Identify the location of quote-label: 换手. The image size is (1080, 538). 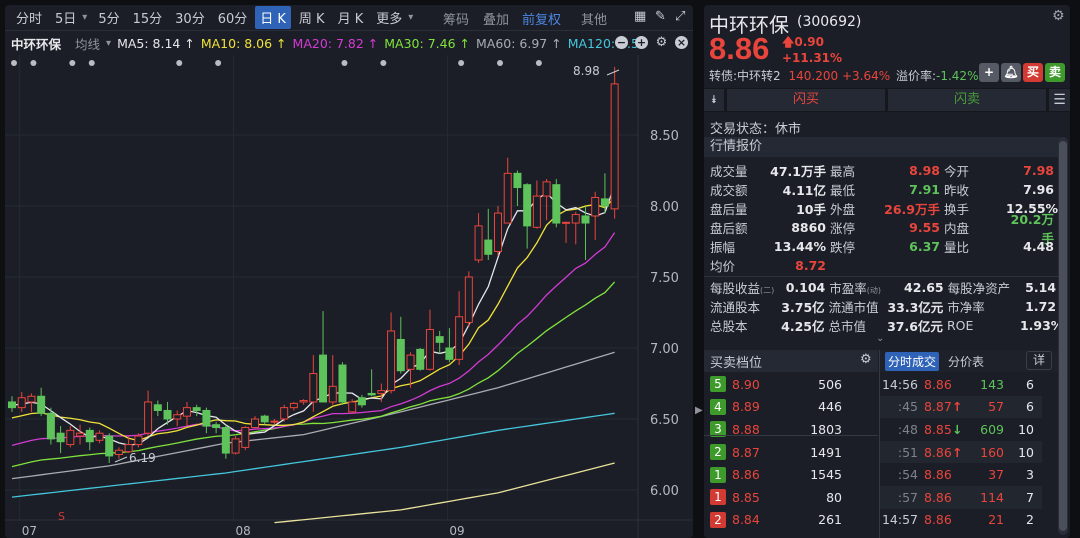
(957, 209).